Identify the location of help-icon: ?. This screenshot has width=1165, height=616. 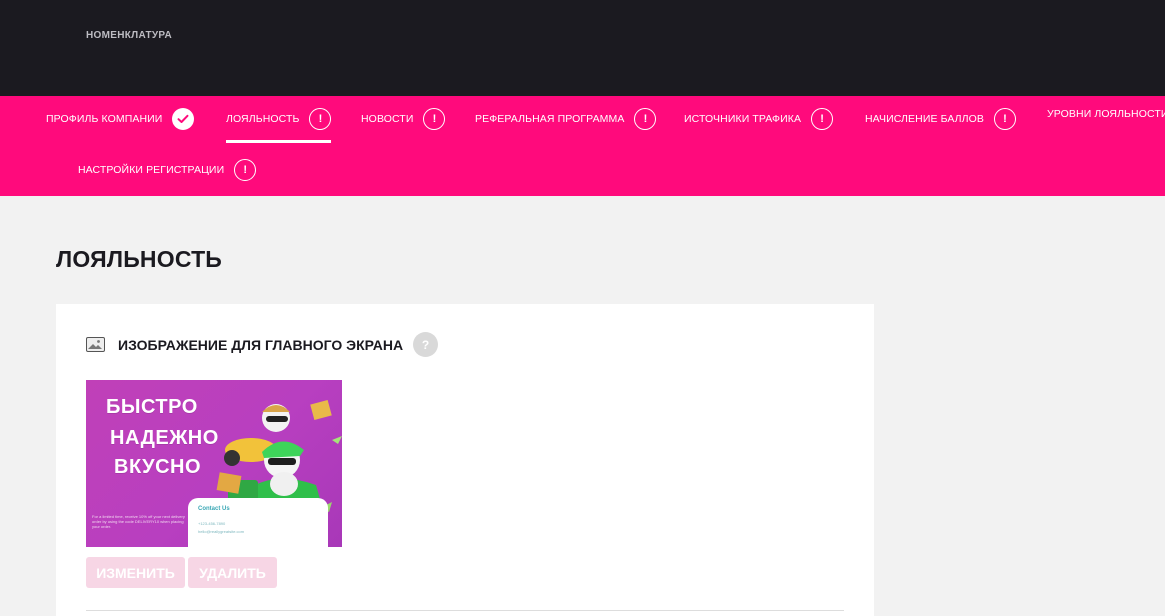
(426, 344).